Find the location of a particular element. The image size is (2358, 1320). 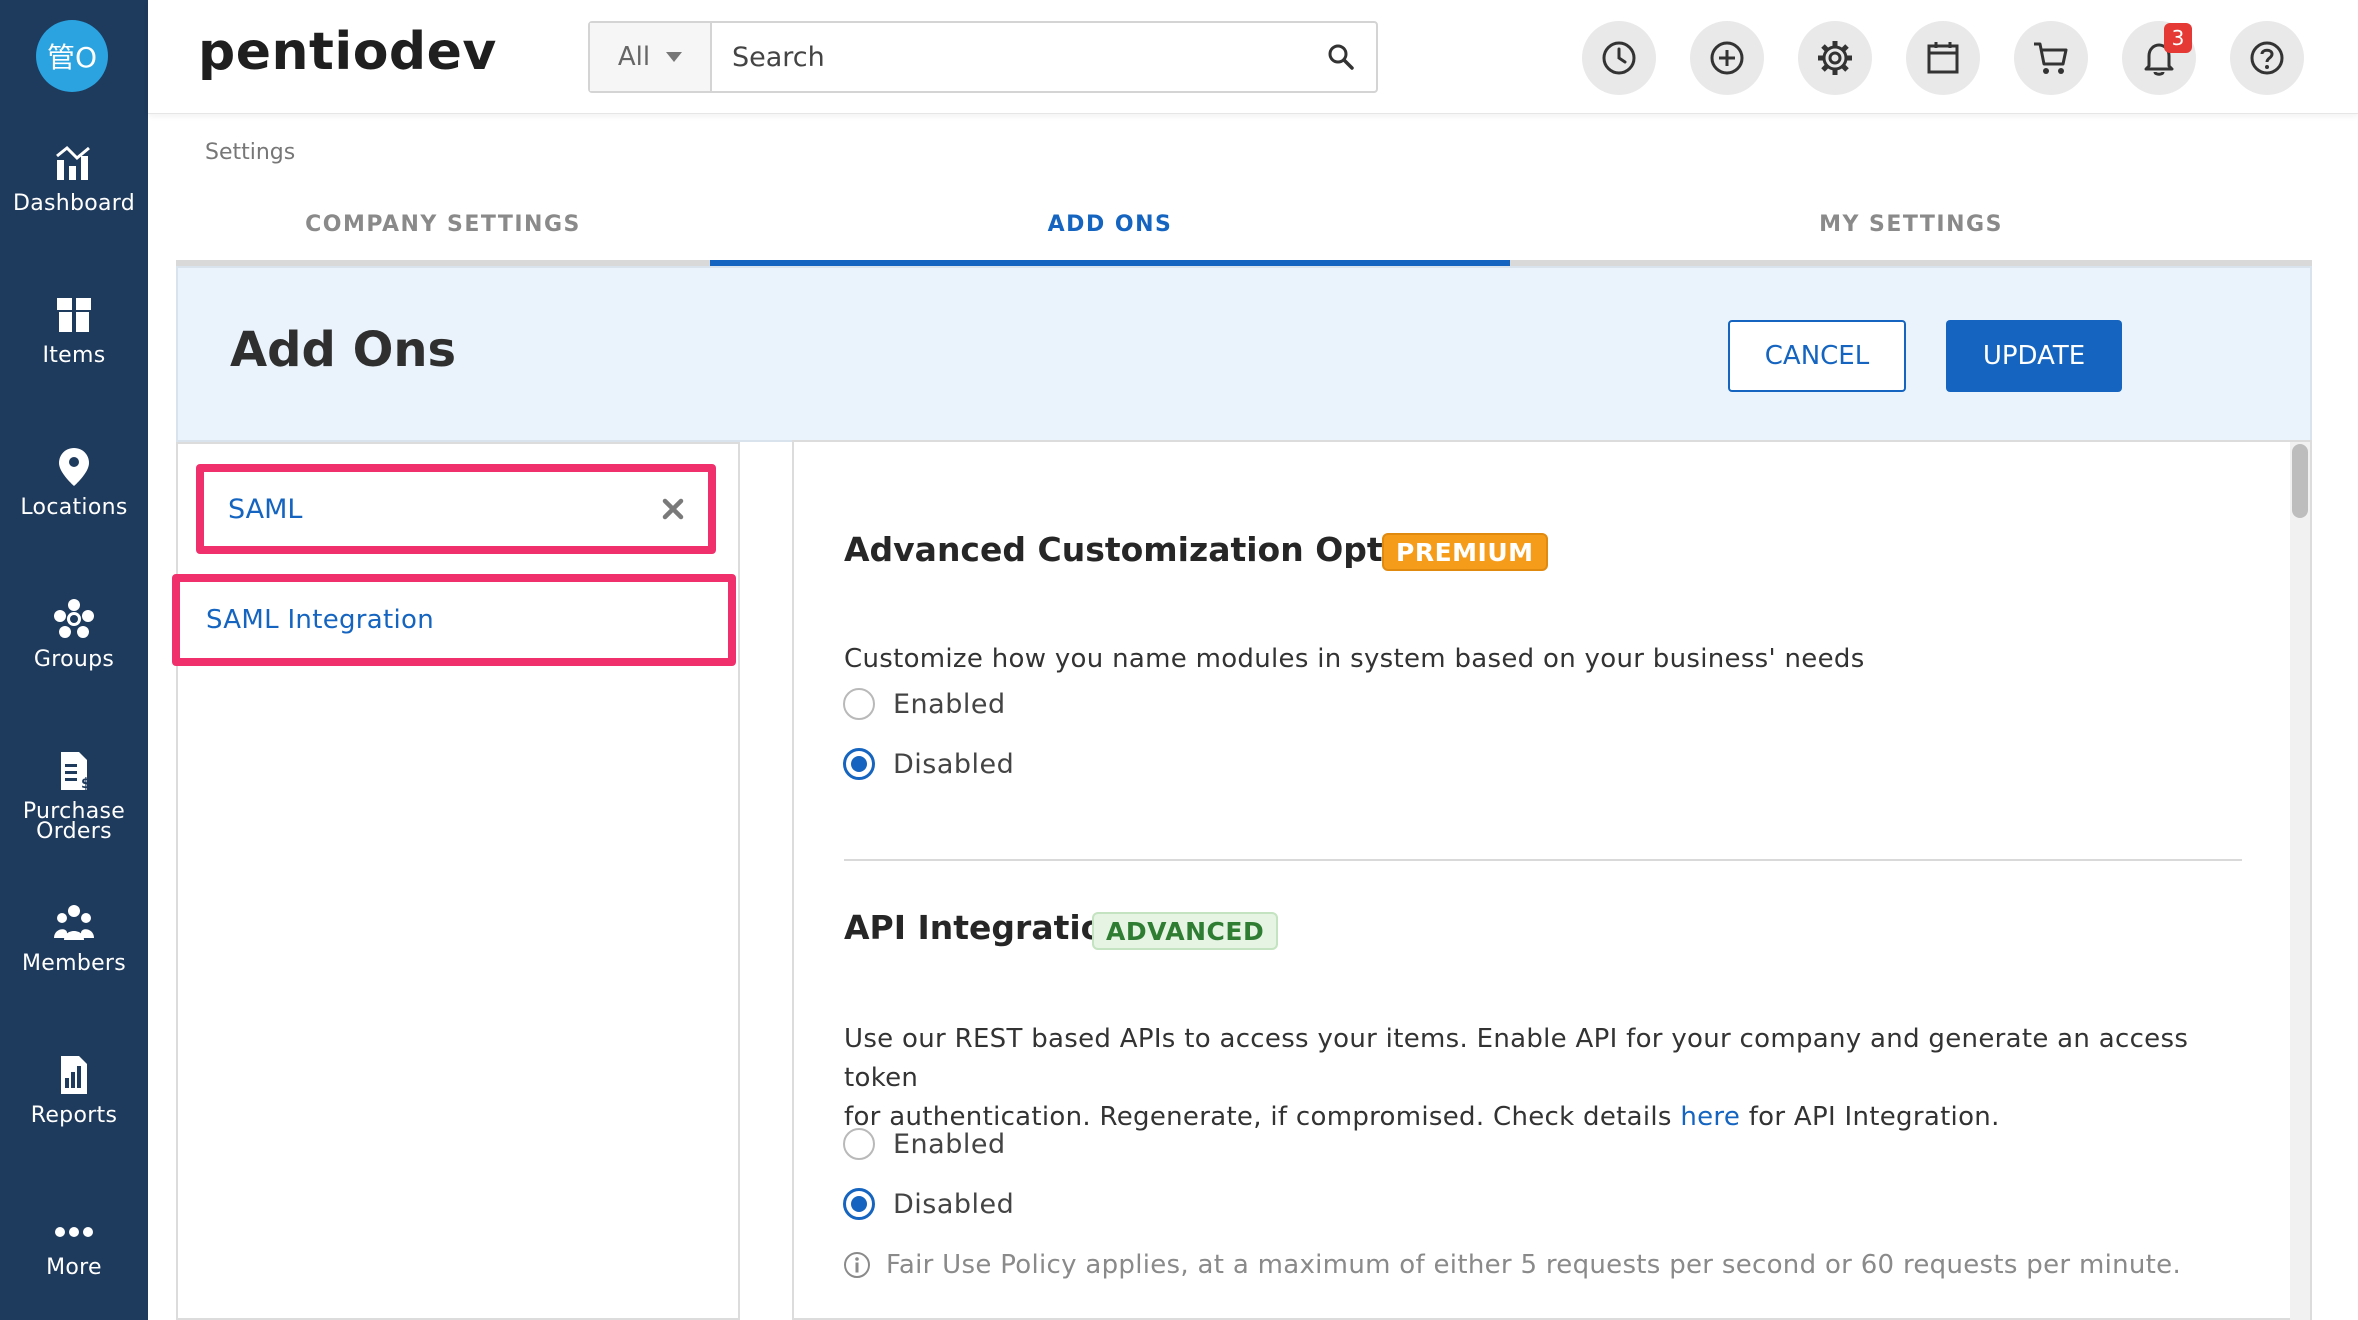

nav-label: Dashboard is located at coordinates (74, 203).